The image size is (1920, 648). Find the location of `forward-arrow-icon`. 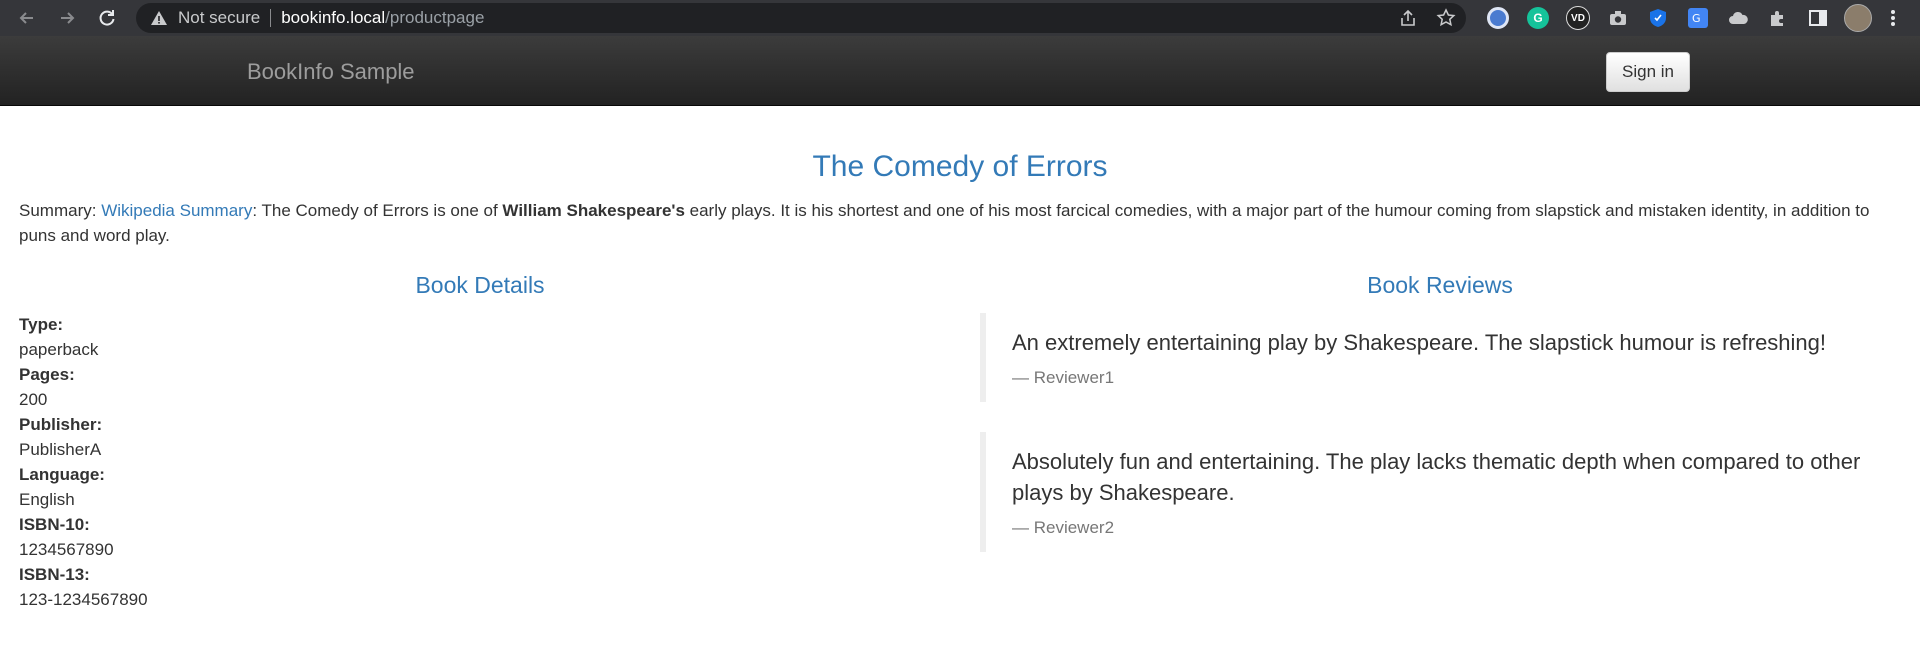

forward-arrow-icon is located at coordinates (68, 18).